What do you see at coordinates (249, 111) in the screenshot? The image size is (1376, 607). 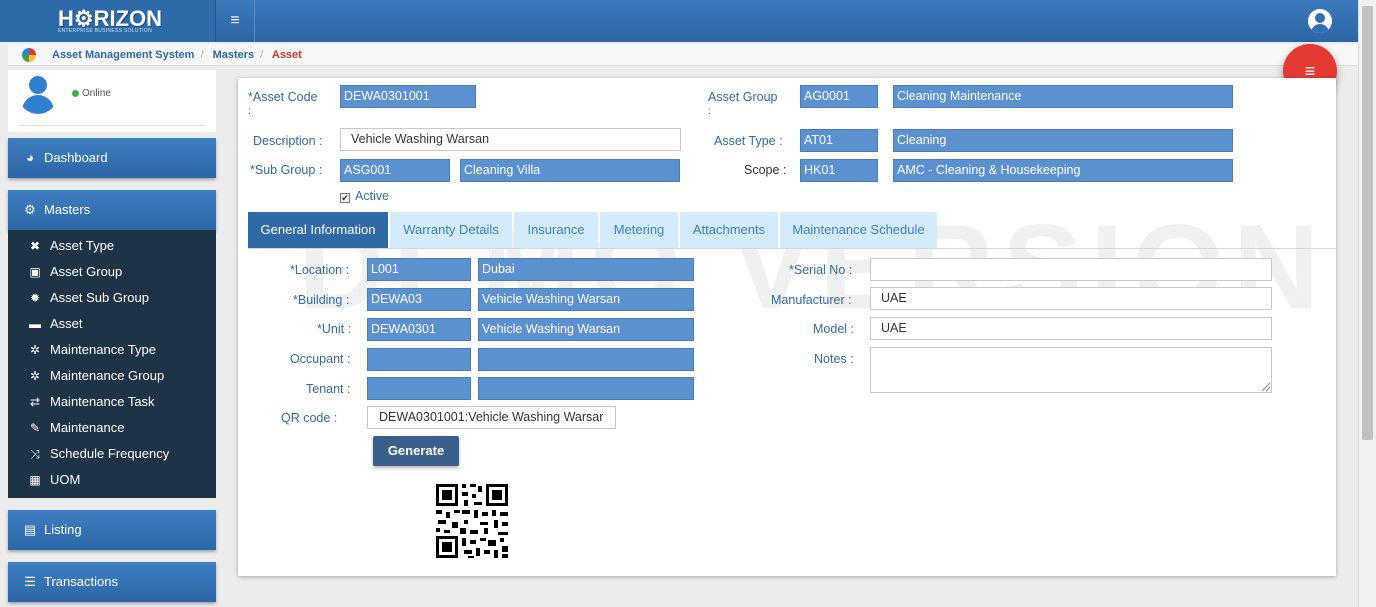 I see `asset-code-colon: :` at bounding box center [249, 111].